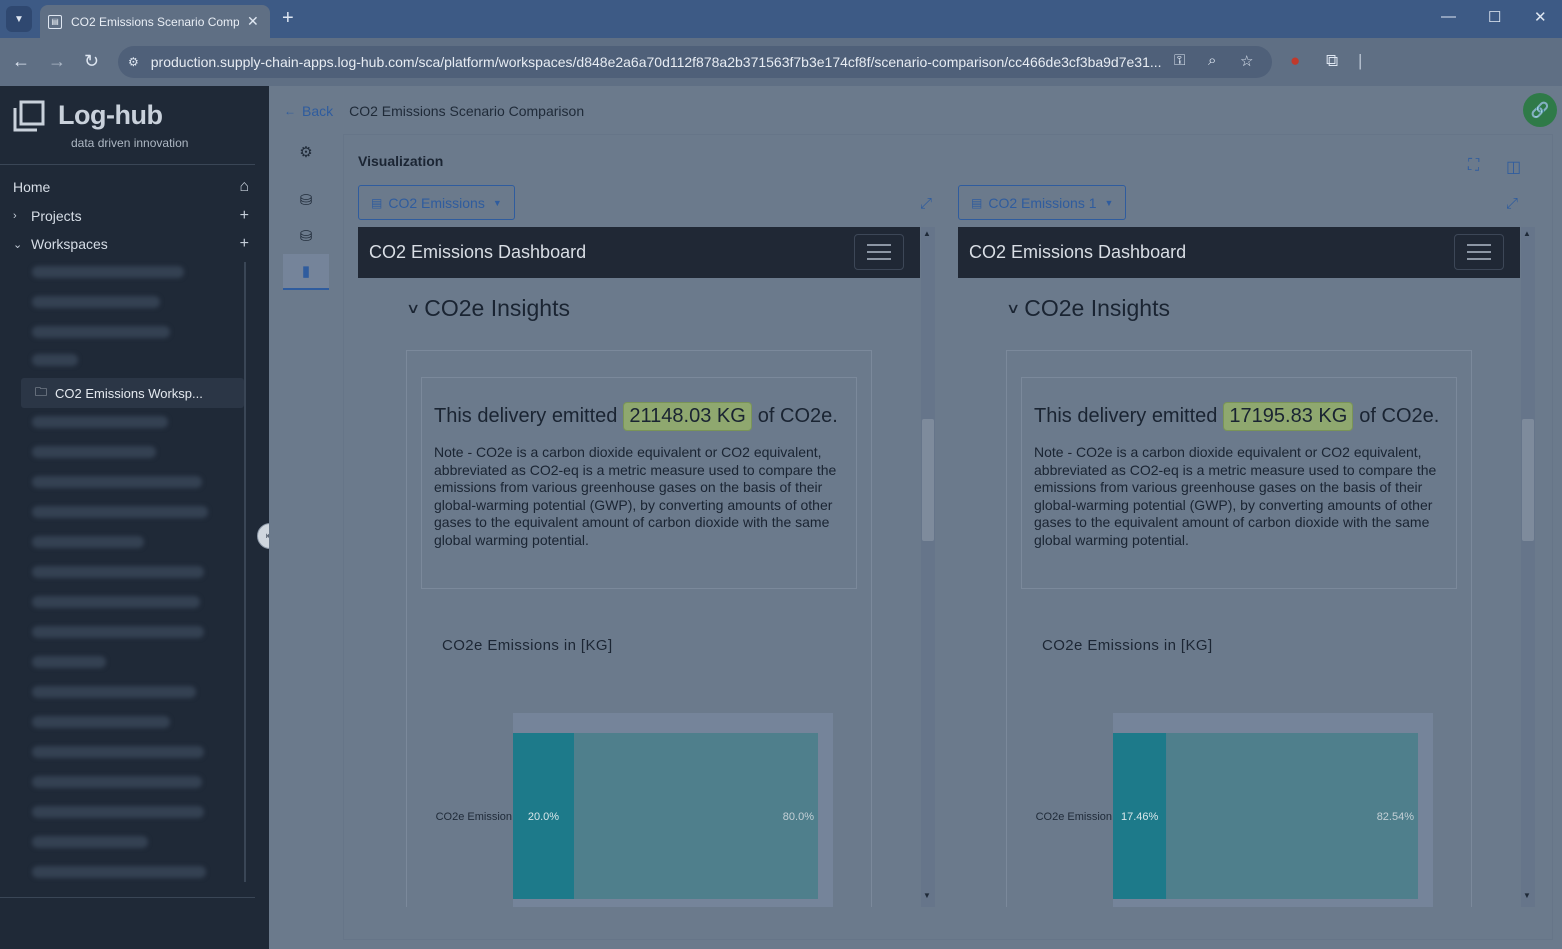 The image size is (1562, 949). Describe the element at coordinates (15, 216) in the screenshot. I see `chevron-right-icon: ›` at that location.